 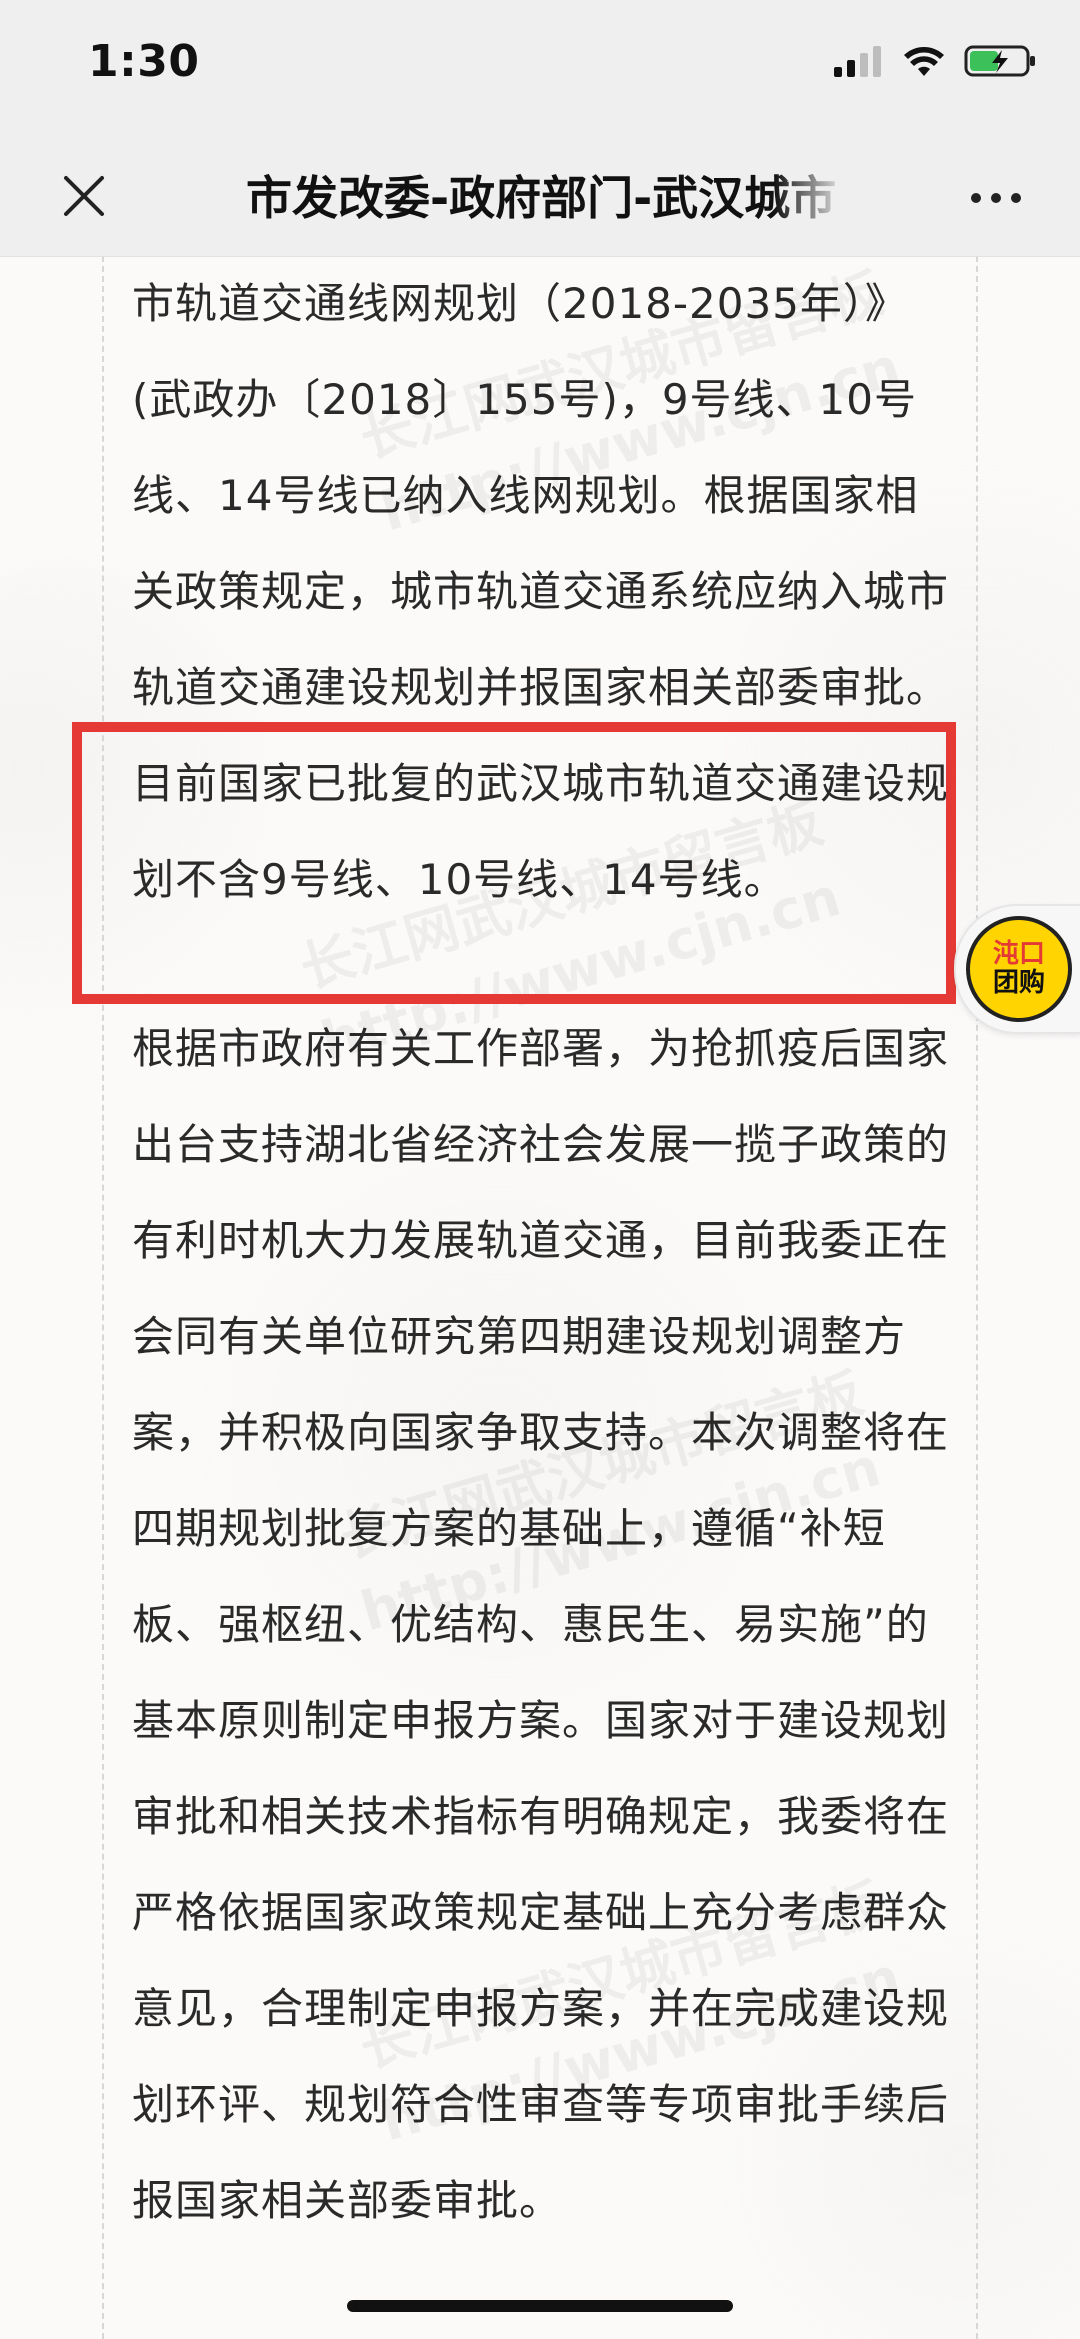 I want to click on badge-line-2: 团购, so click(x=1018, y=983).